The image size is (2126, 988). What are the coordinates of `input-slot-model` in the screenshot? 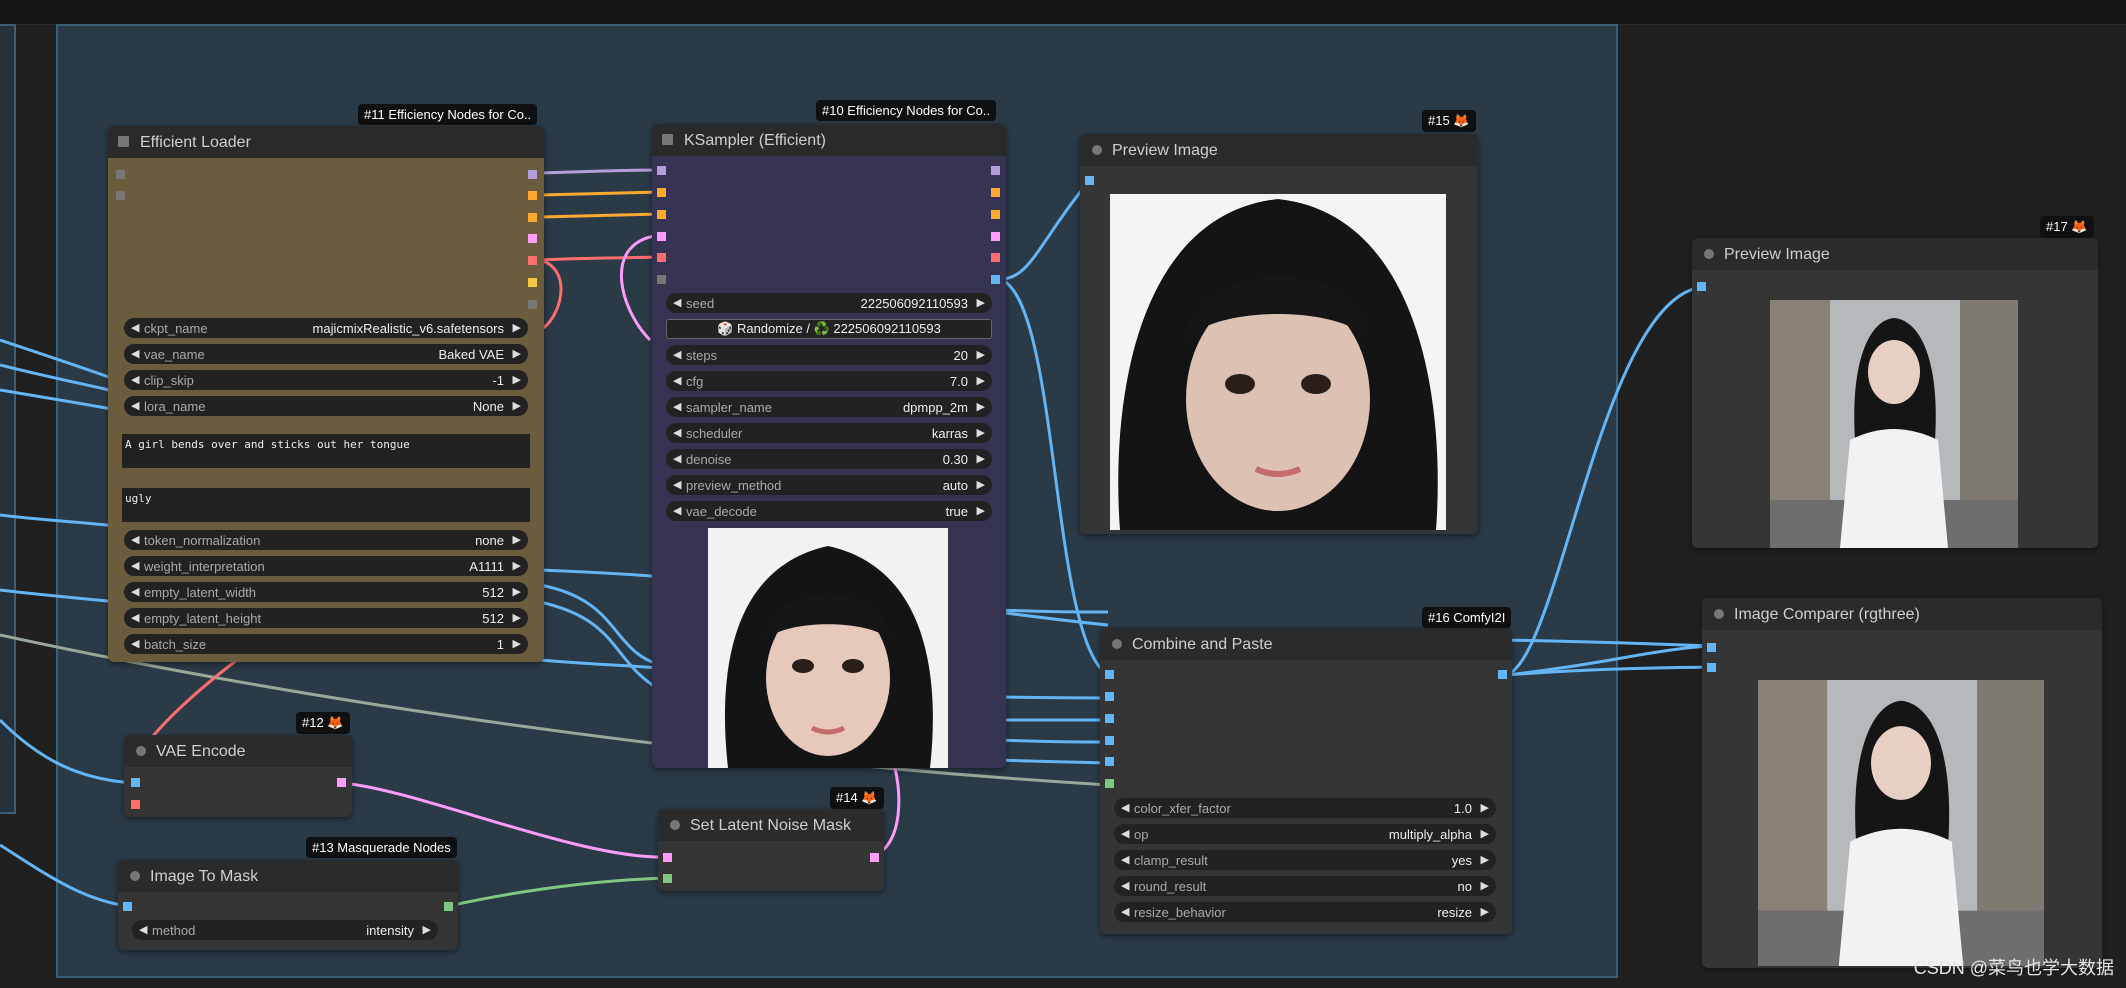 It's located at (661, 170).